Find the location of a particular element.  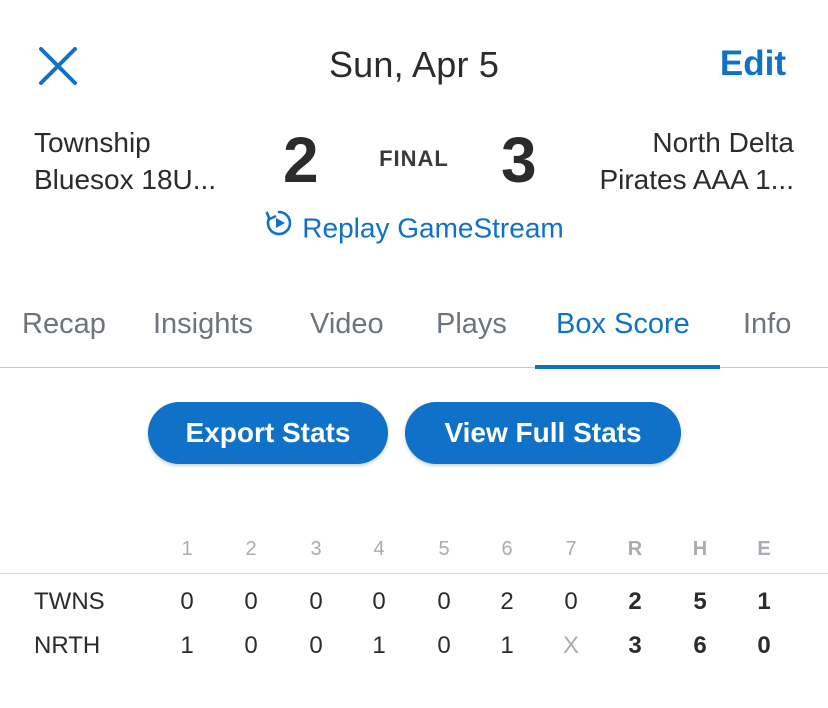

inning-score: X is located at coordinates (570, 645).